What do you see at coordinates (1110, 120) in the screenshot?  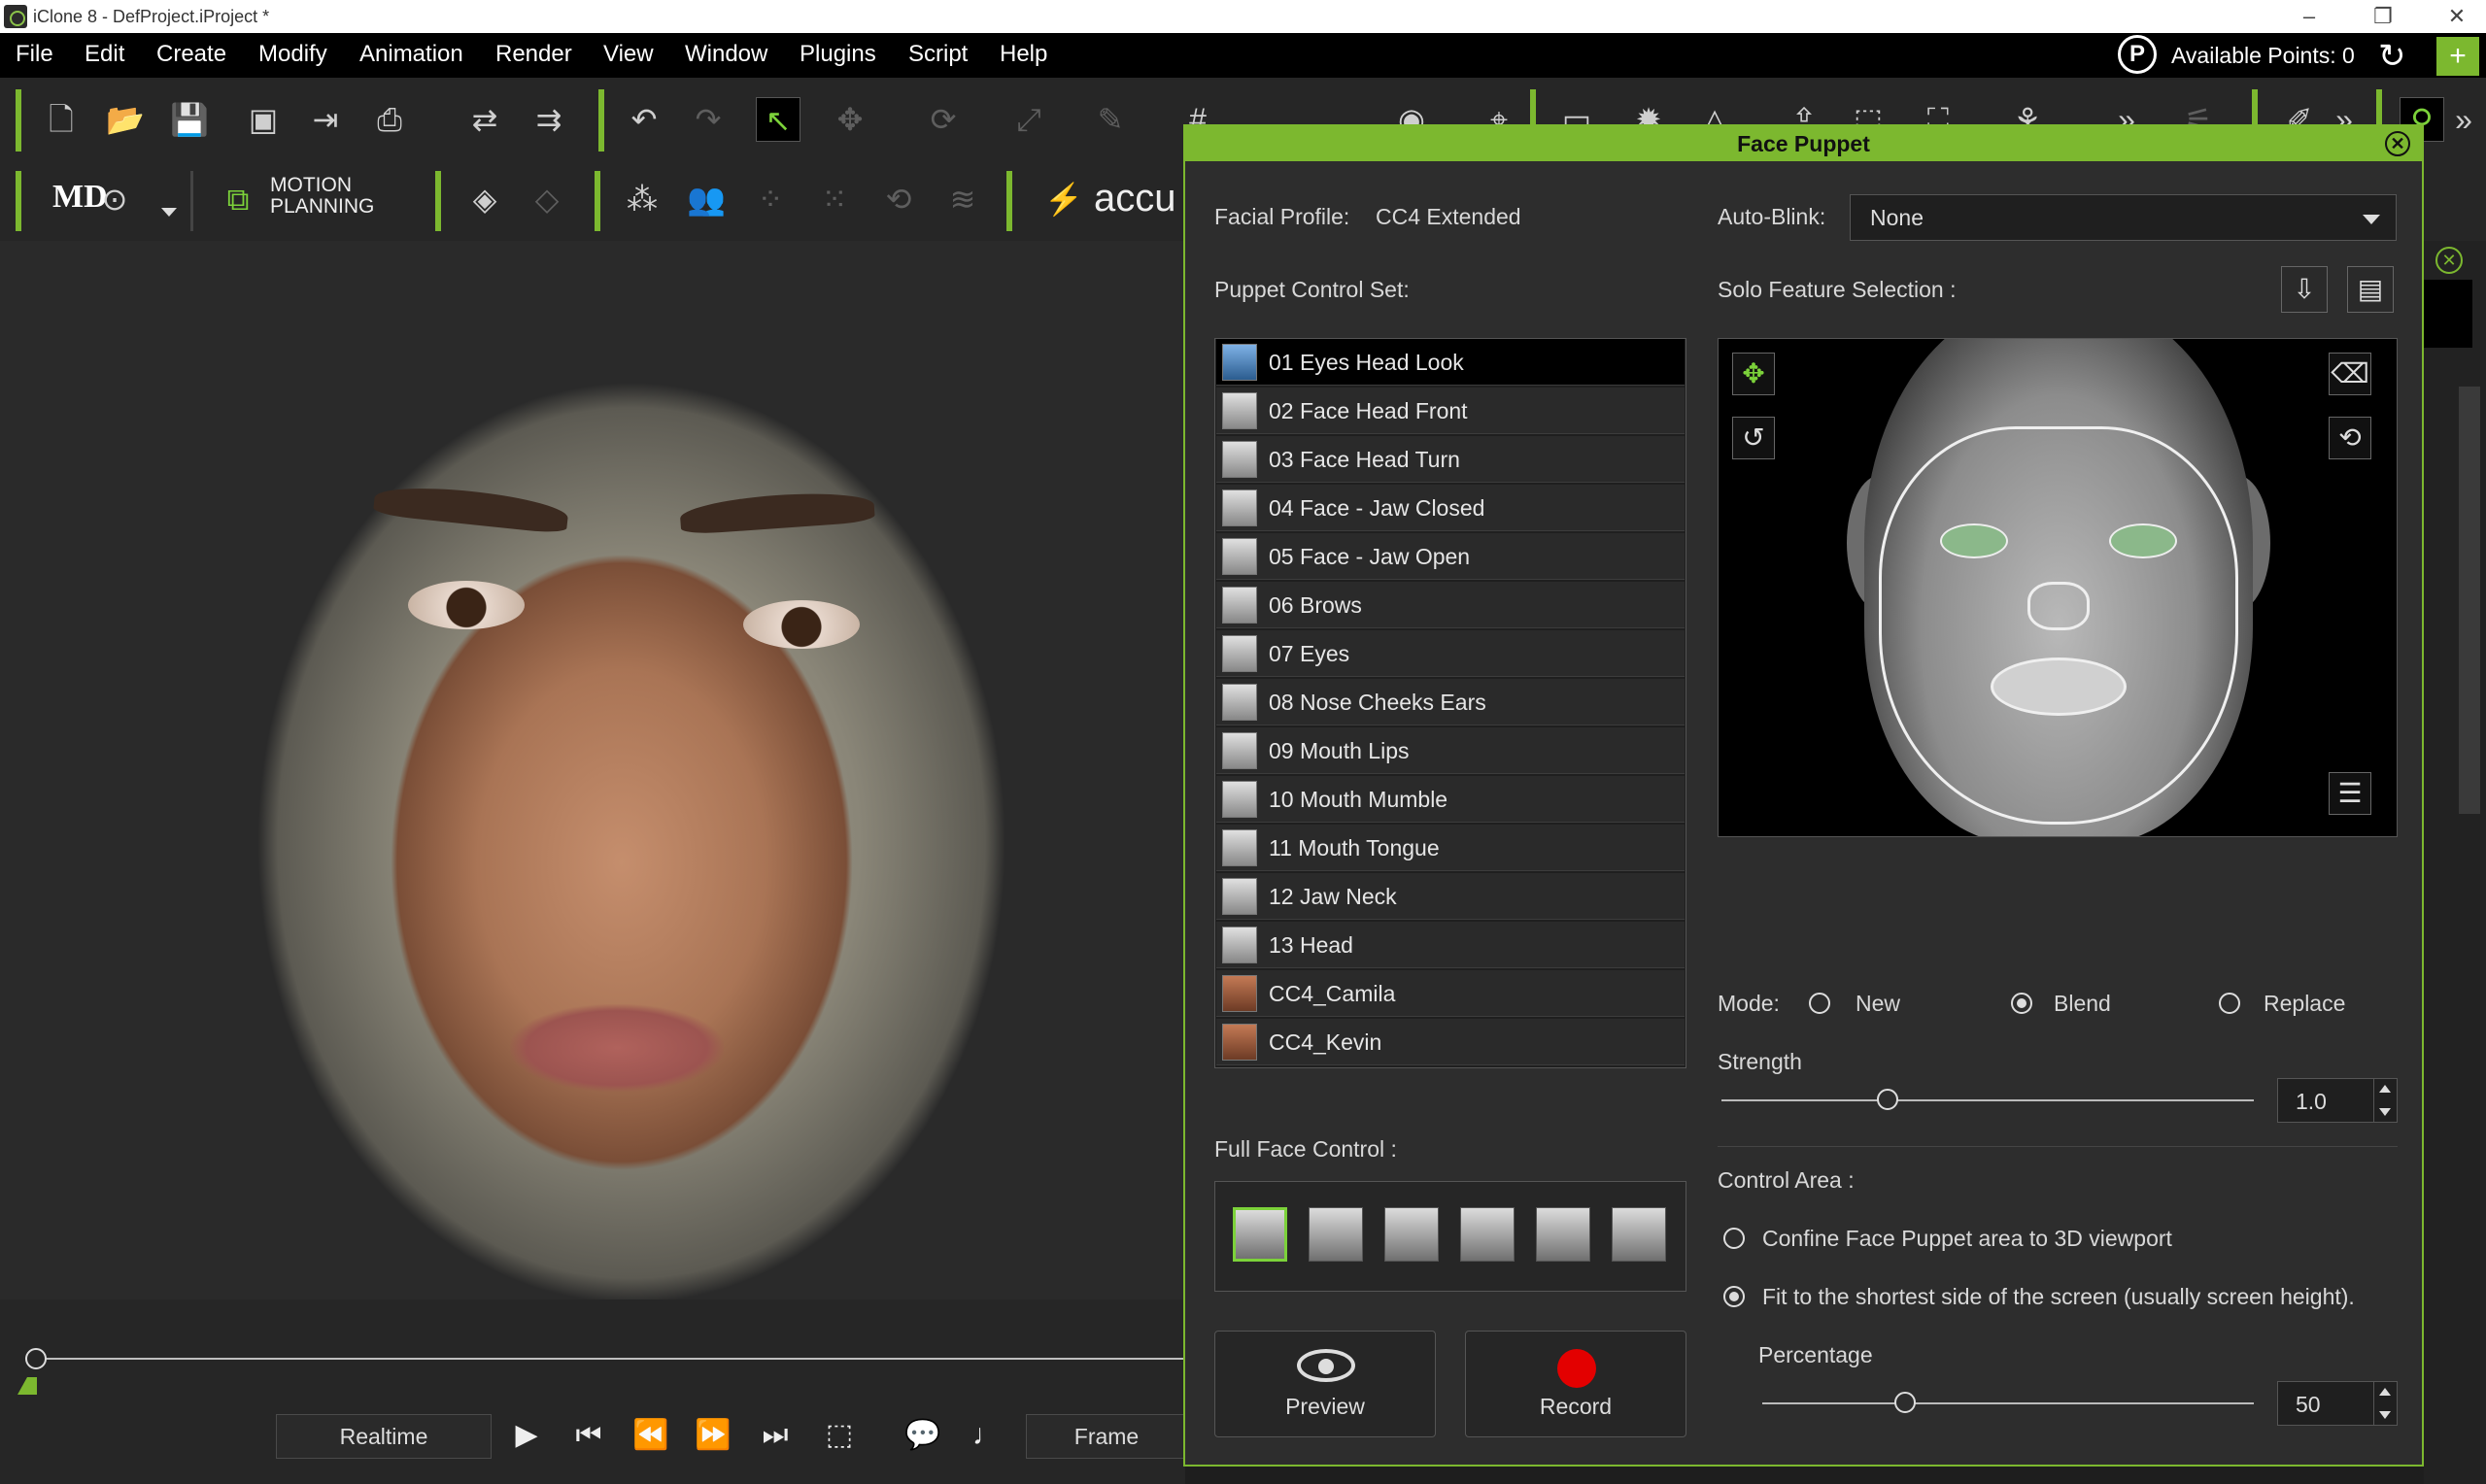 I see `snap-tool-icon: ✎` at bounding box center [1110, 120].